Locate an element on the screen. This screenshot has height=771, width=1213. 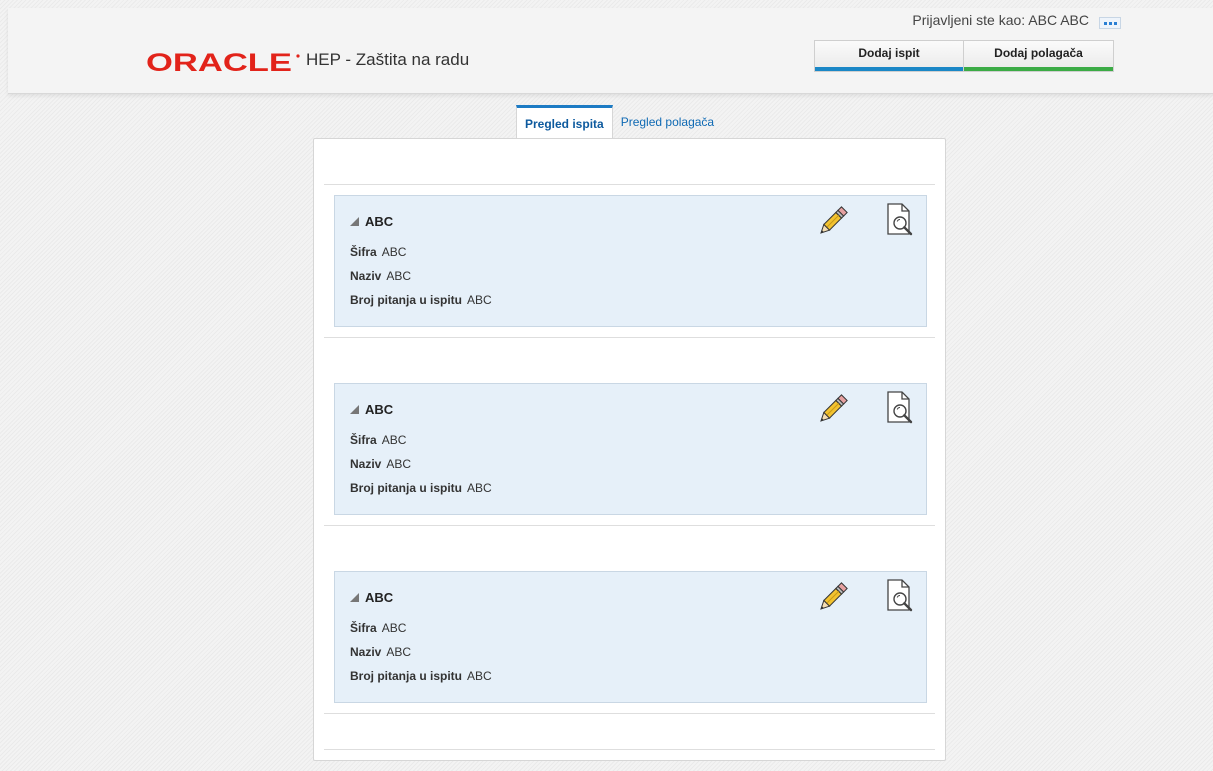
oracle-logo: ORACLE is located at coordinates (223, 62).